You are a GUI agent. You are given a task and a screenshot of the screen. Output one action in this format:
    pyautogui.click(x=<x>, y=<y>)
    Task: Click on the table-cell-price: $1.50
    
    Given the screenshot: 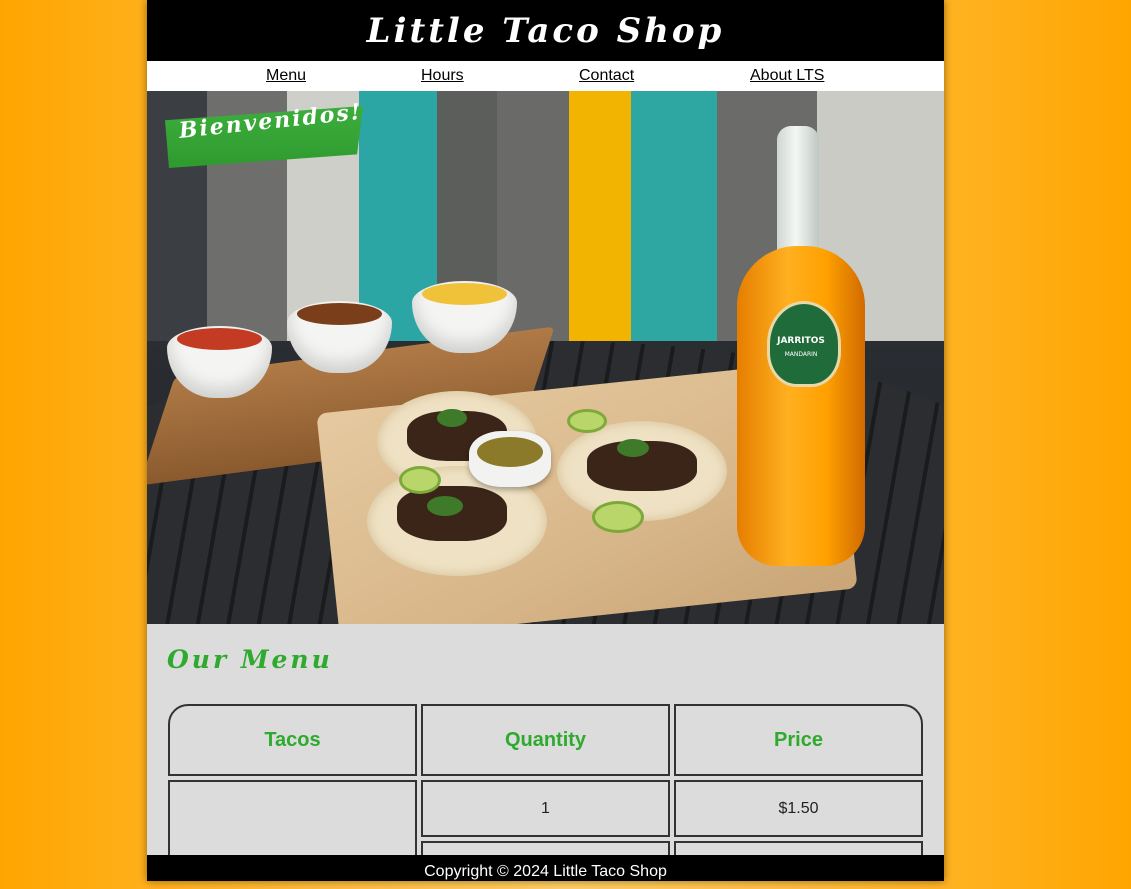 What is the action you would take?
    pyautogui.click(x=798, y=808)
    